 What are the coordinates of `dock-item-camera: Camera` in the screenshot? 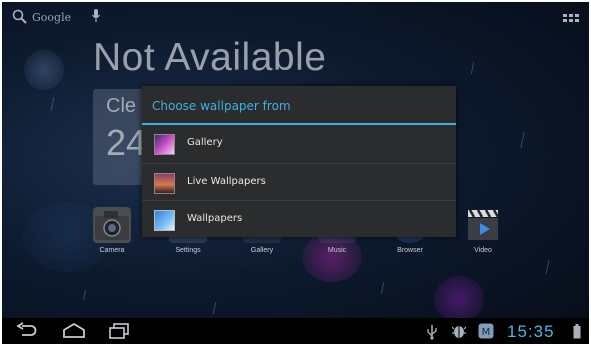 It's located at (112, 230).